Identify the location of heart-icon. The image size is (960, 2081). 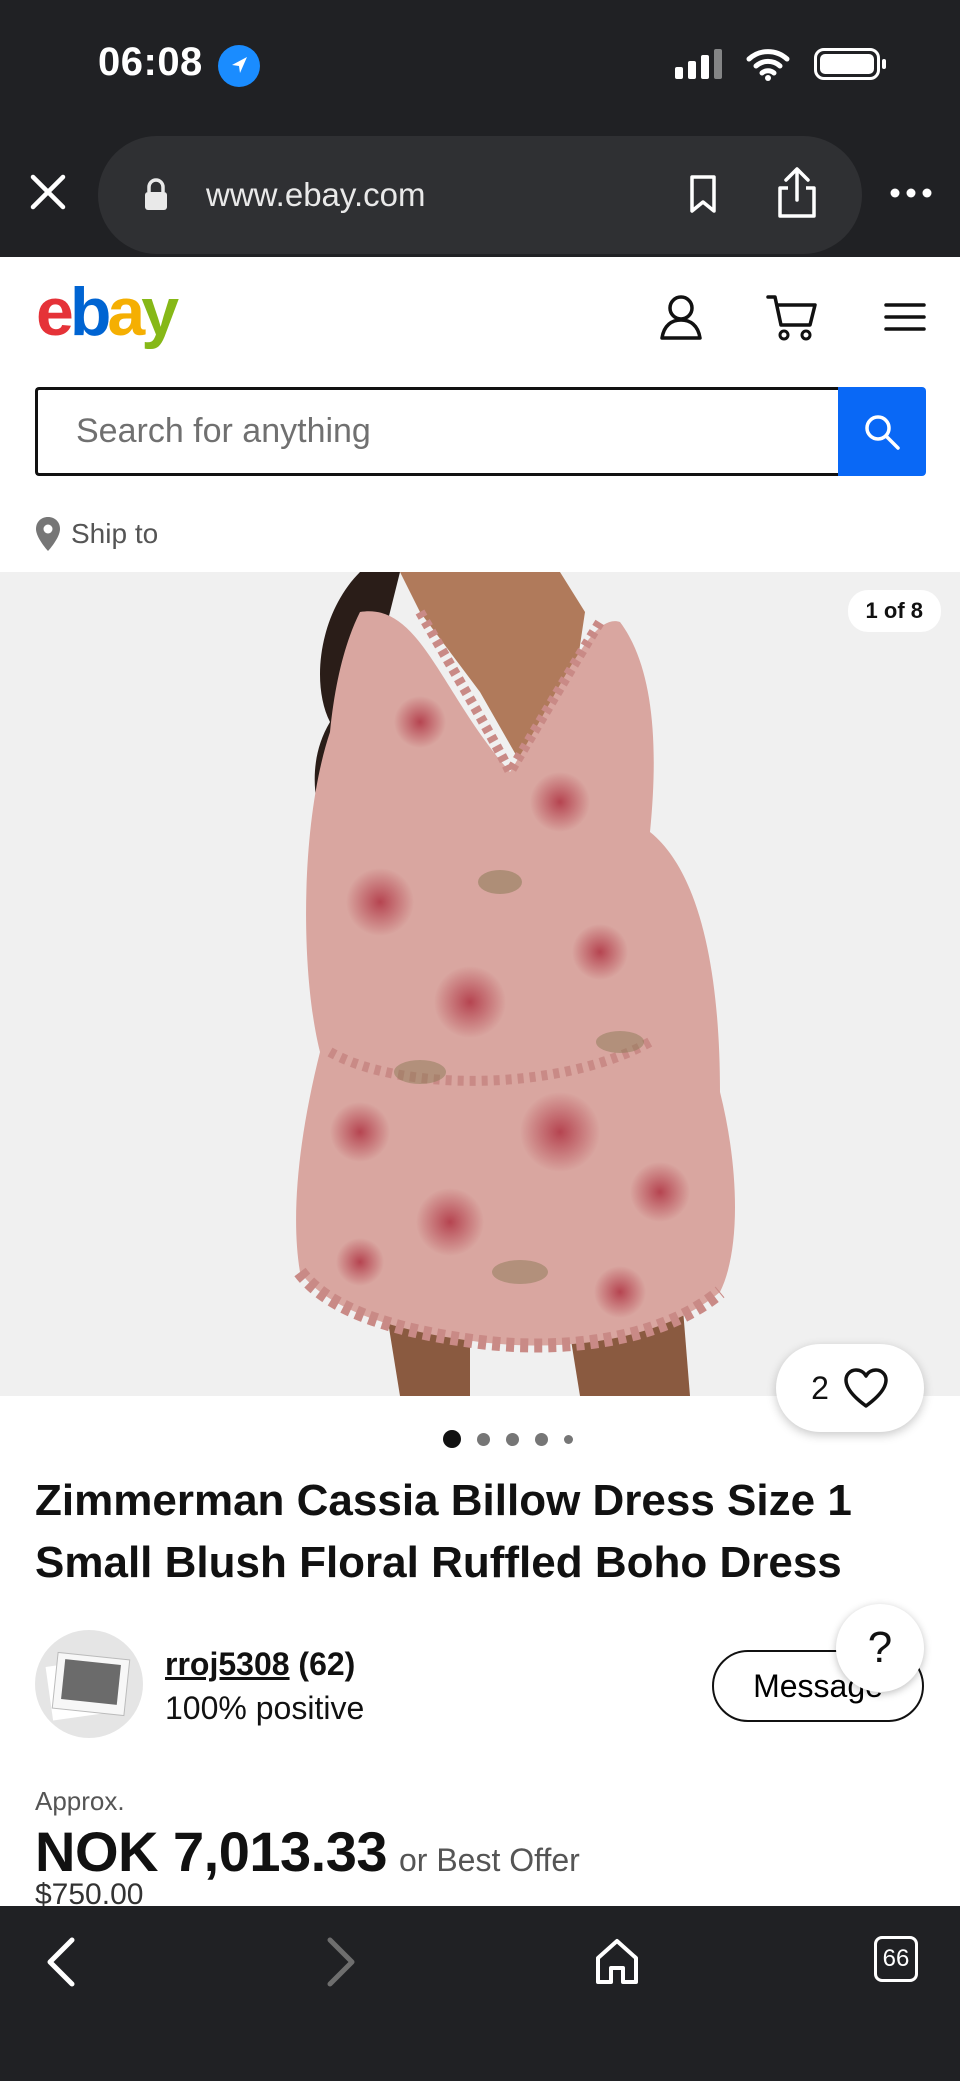
(866, 1388).